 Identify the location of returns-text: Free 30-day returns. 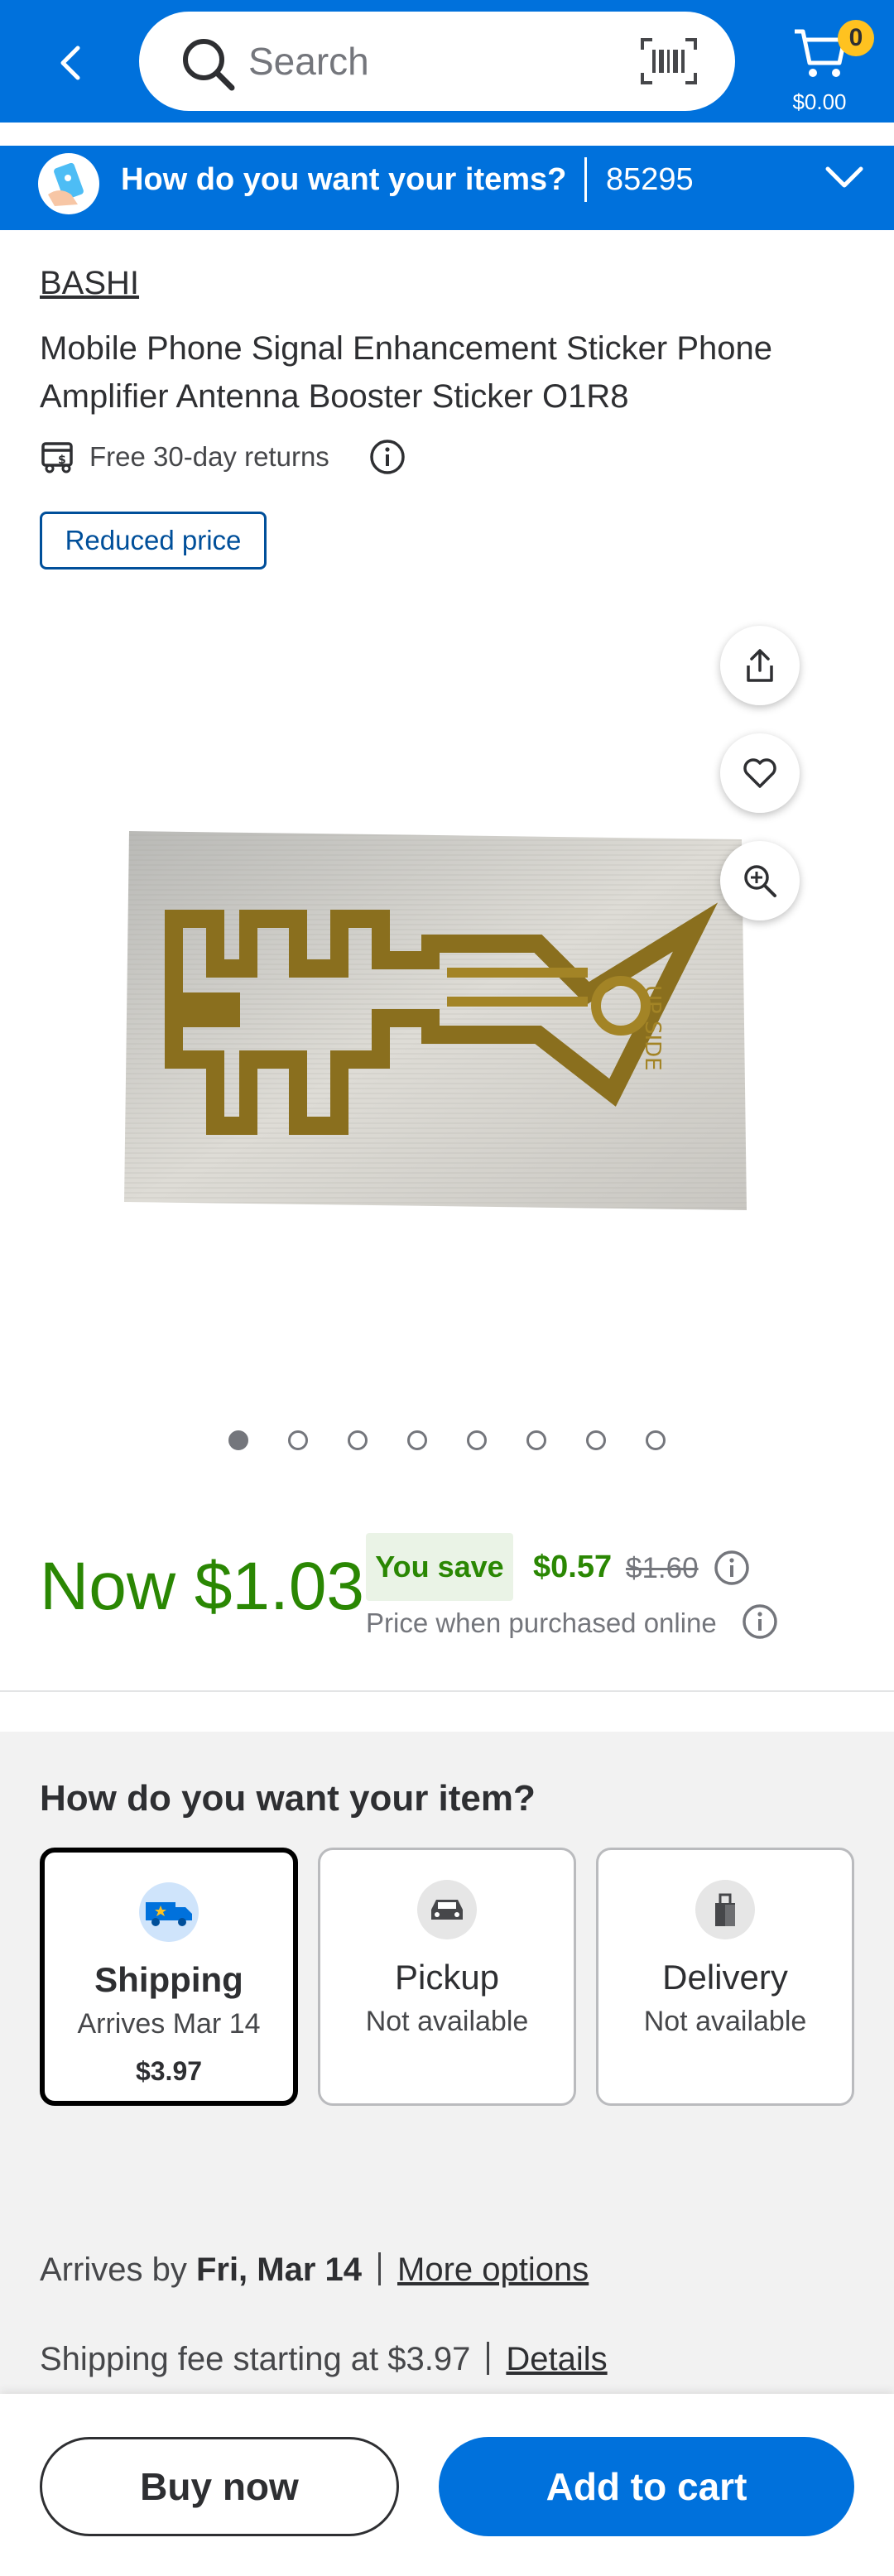
(209, 456).